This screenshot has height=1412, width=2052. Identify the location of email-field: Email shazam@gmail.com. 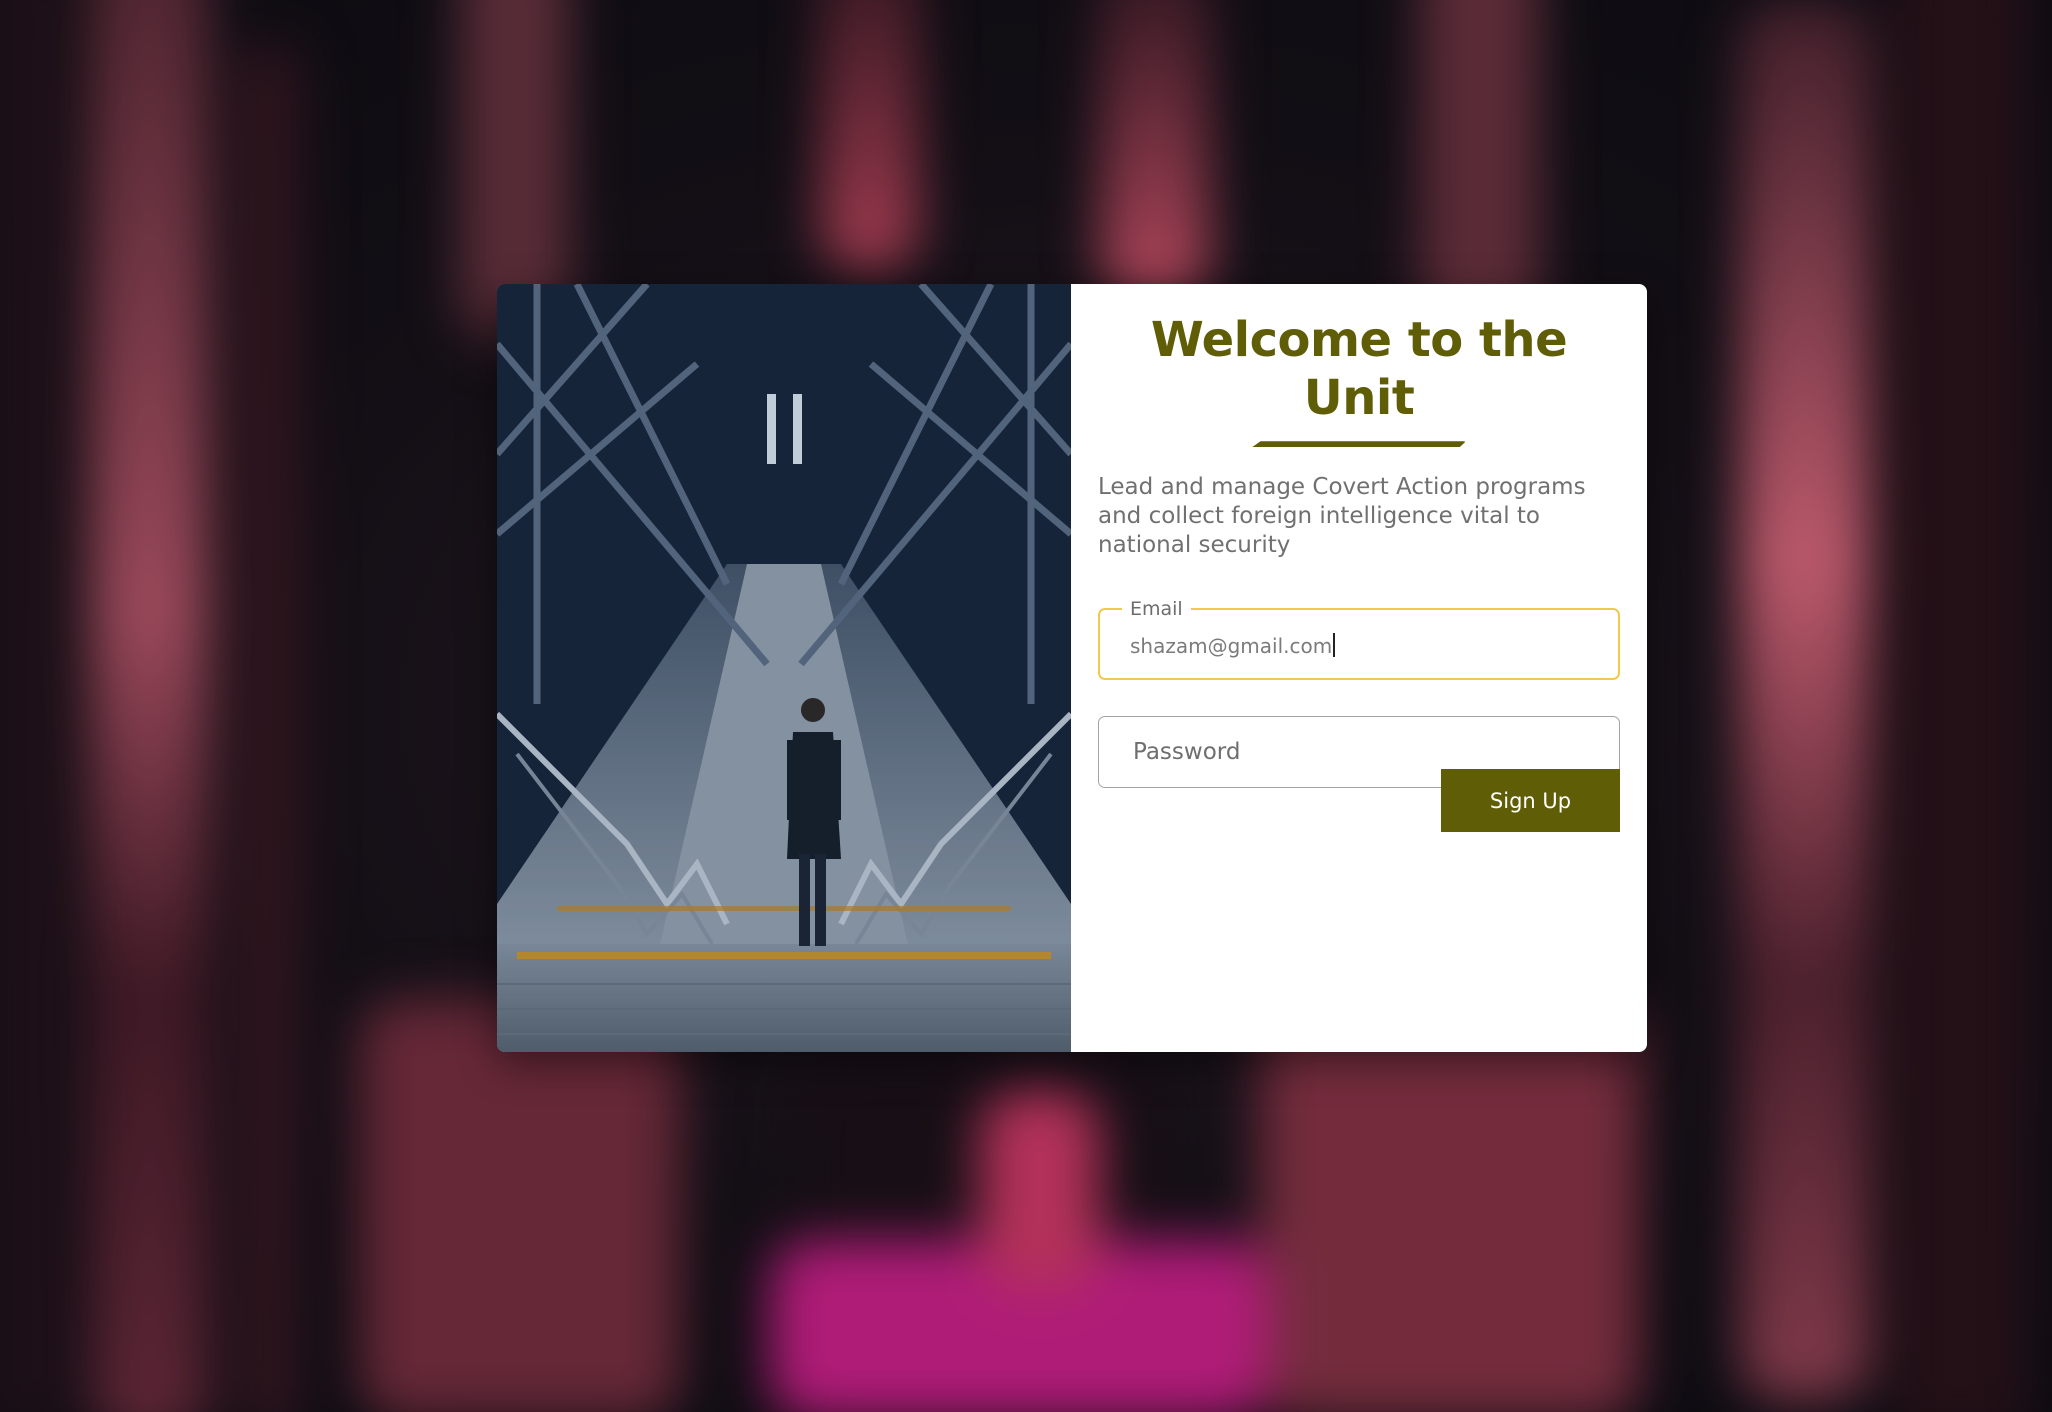
(1359, 639).